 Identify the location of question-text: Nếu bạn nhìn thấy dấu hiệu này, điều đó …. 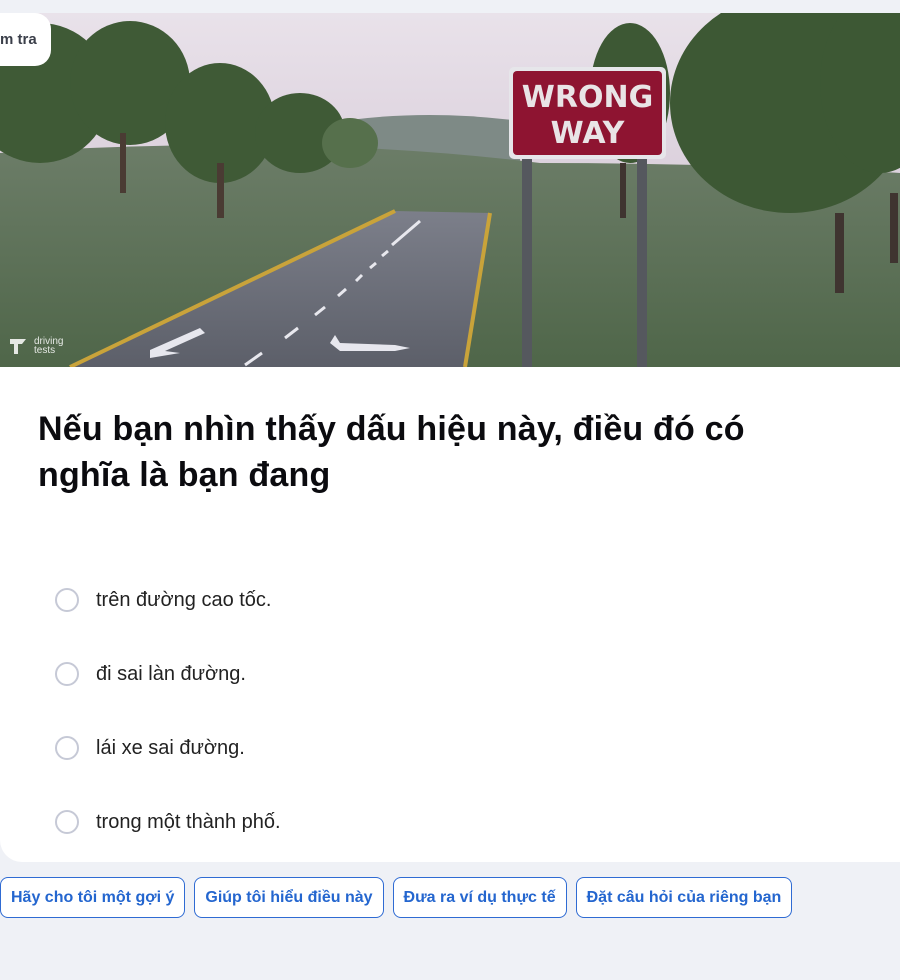
(391, 452).